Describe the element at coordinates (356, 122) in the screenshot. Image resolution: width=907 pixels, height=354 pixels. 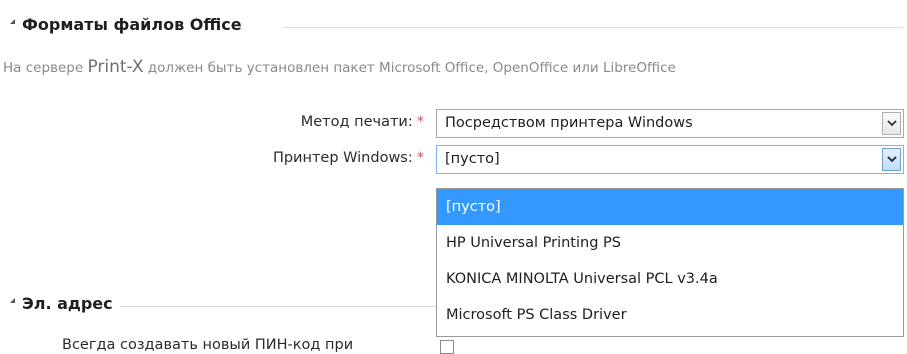
I see `print-method-label-text: Метод печати:` at that location.